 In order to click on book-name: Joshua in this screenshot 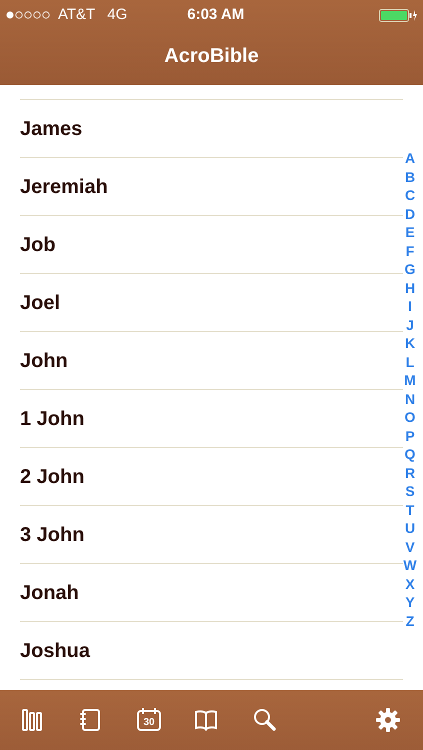, I will do `click(55, 651)`.